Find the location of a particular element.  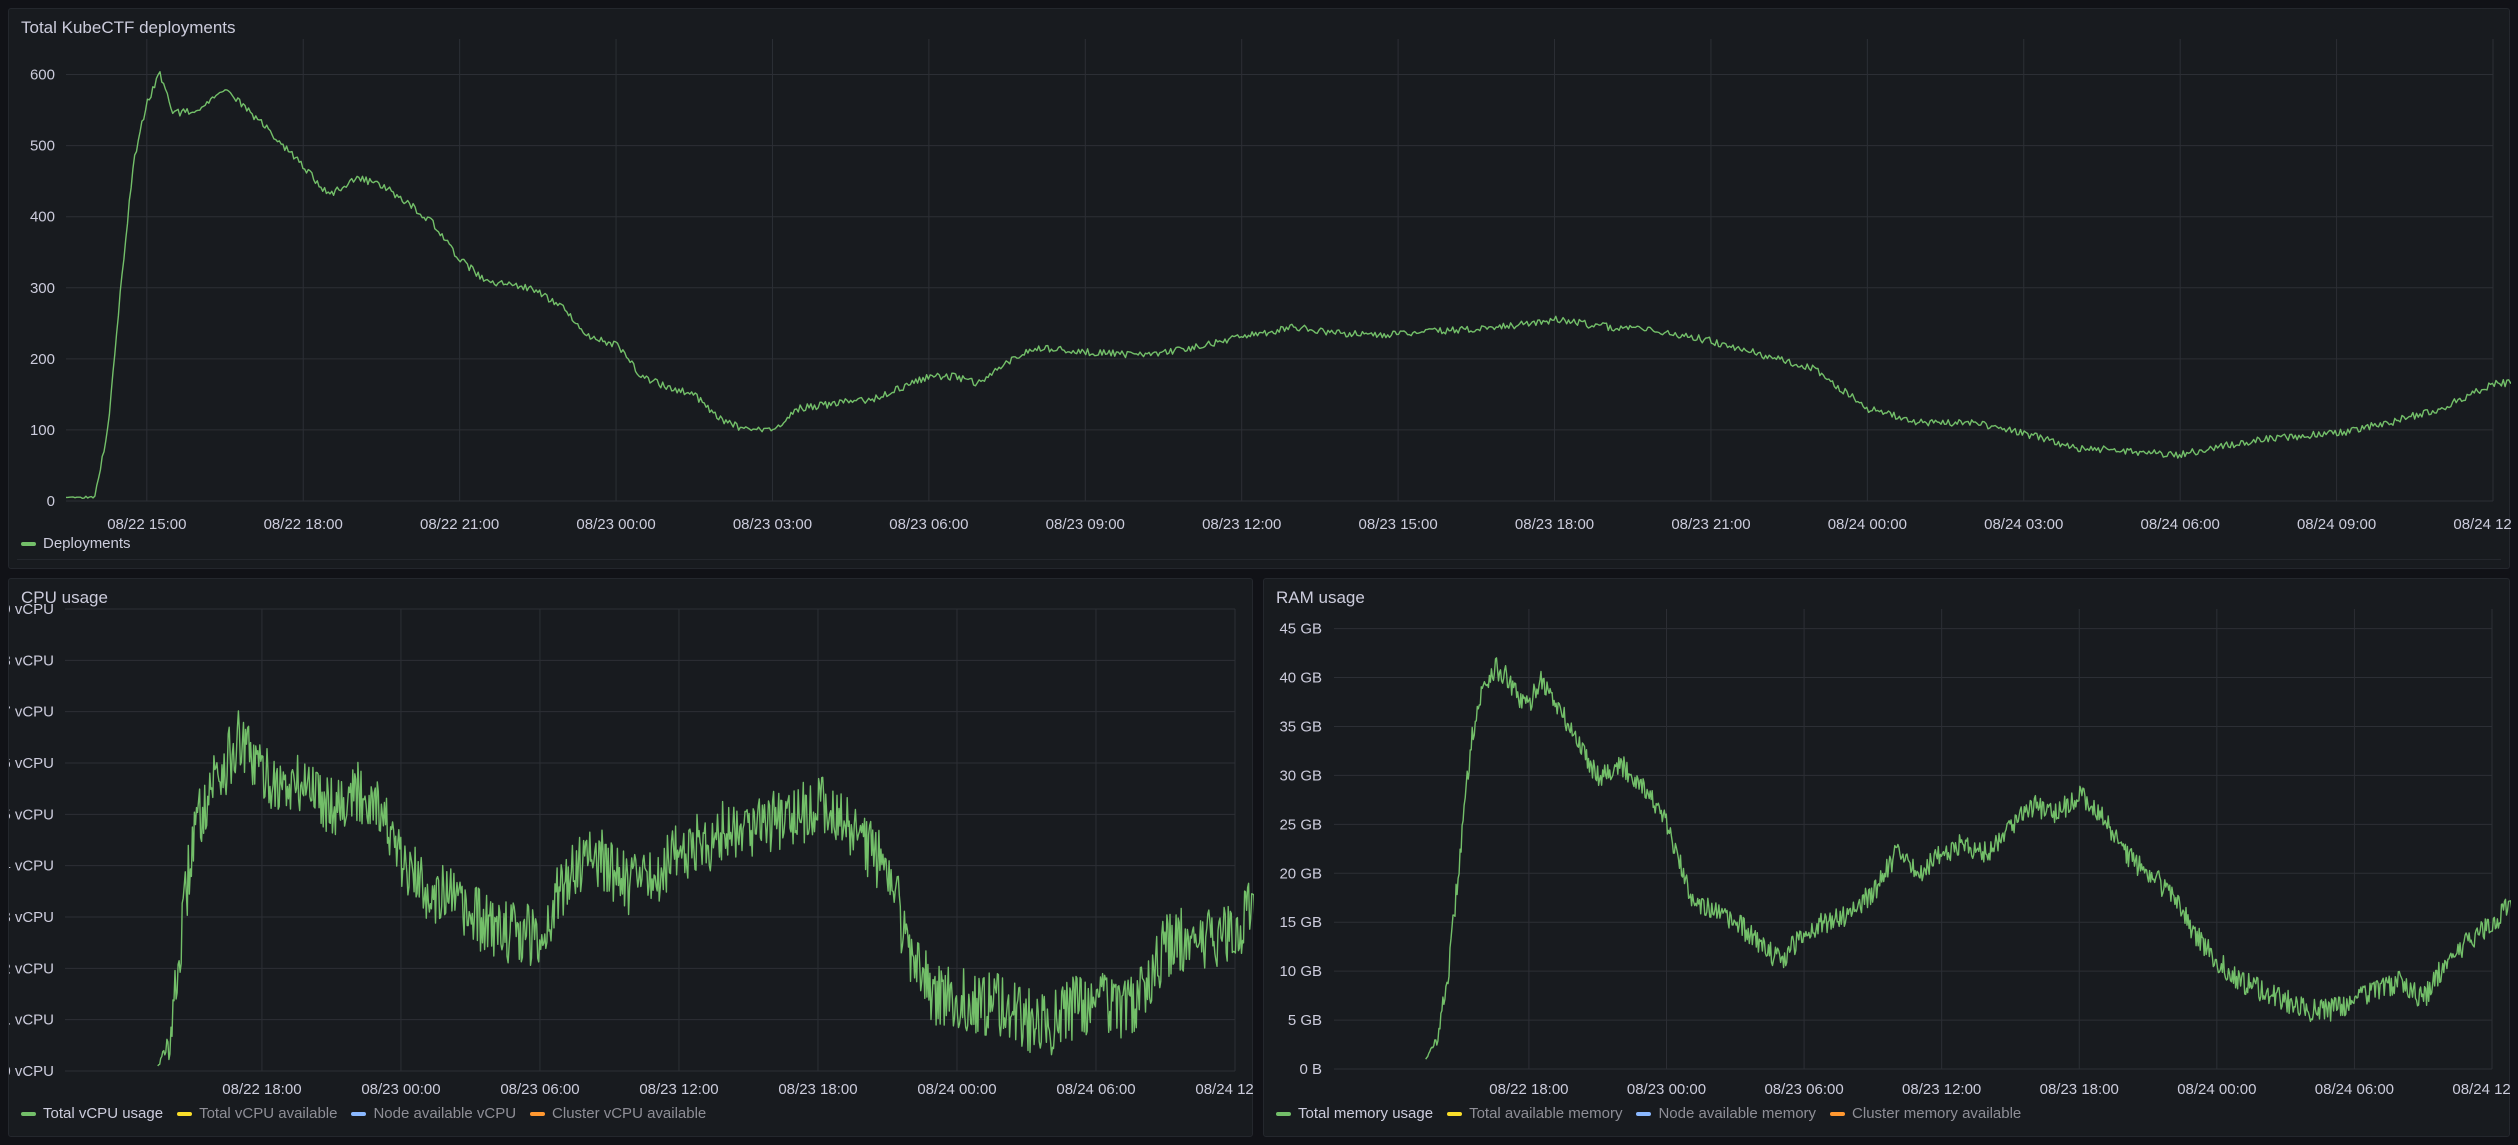

y-tick-label: 3 vCPU is located at coordinates (31, 917).